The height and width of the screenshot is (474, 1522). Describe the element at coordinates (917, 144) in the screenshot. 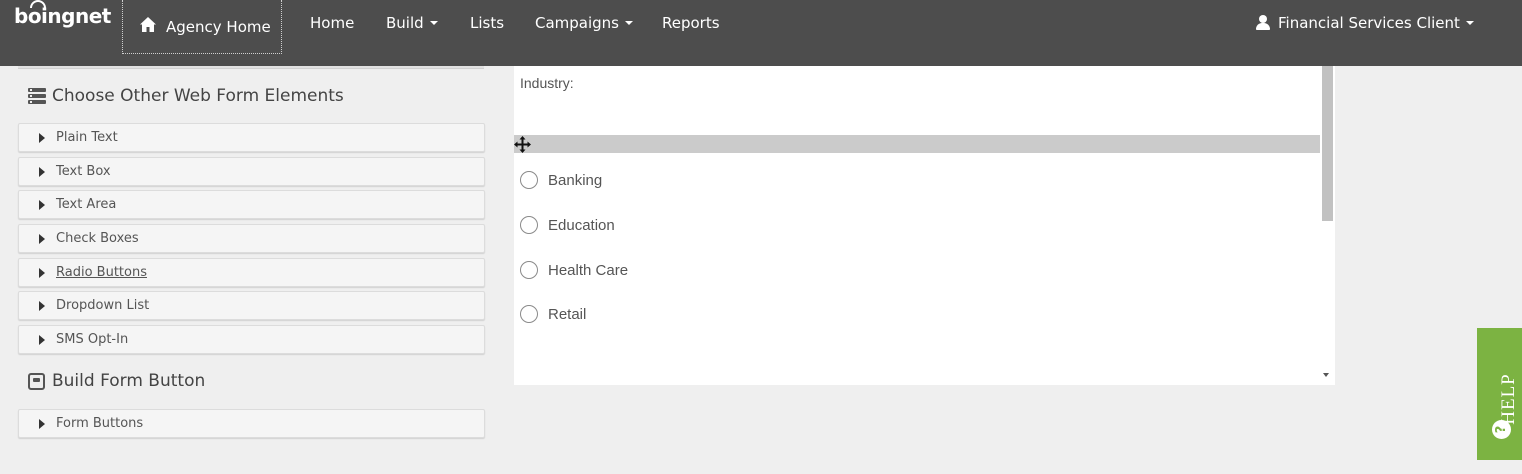

I see `drag-handle-bar` at that location.